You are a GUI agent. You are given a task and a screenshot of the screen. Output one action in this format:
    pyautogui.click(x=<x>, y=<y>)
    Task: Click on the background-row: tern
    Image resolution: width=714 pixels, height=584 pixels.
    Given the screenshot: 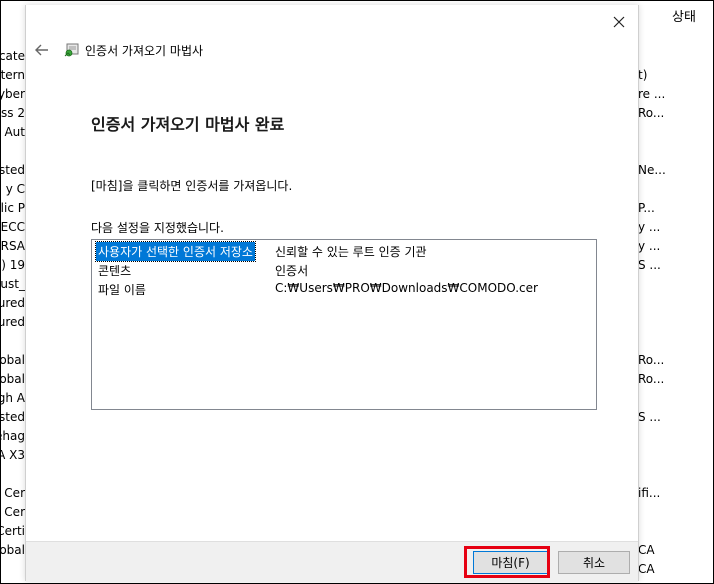 What is the action you would take?
    pyautogui.click(x=13, y=75)
    